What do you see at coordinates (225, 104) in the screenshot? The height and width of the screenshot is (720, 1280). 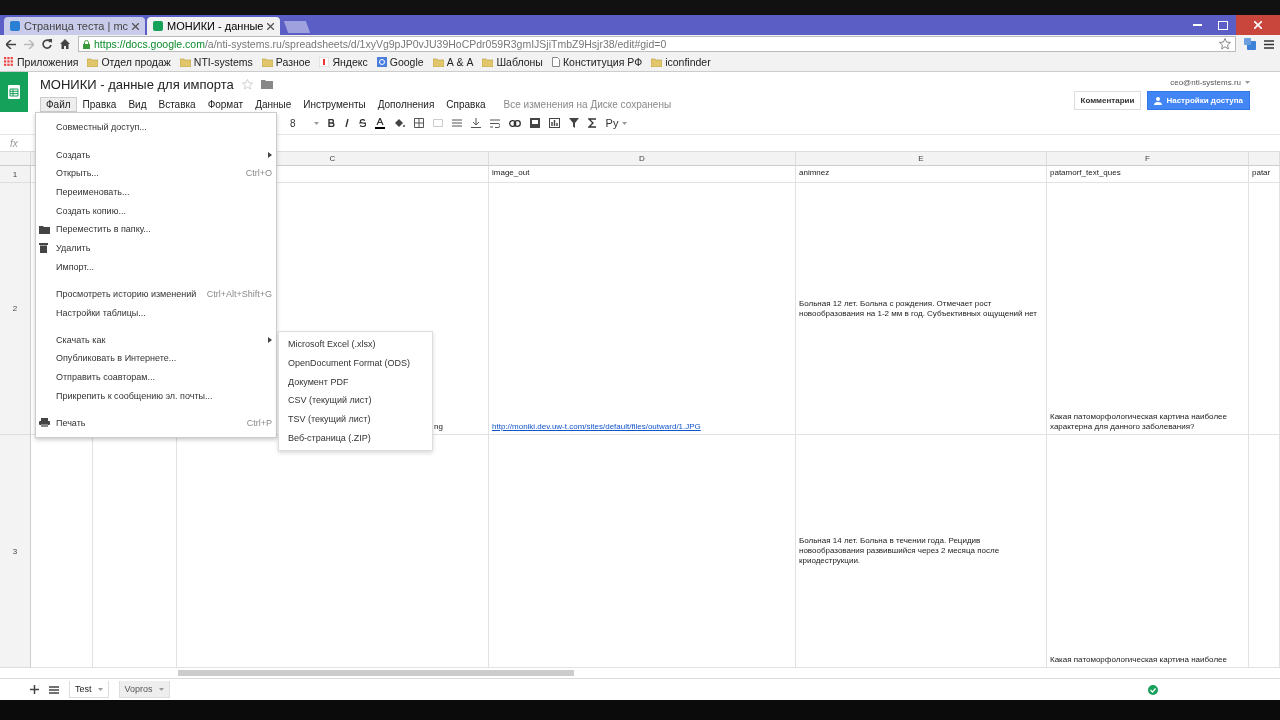 I see `menu-item: Формат` at bounding box center [225, 104].